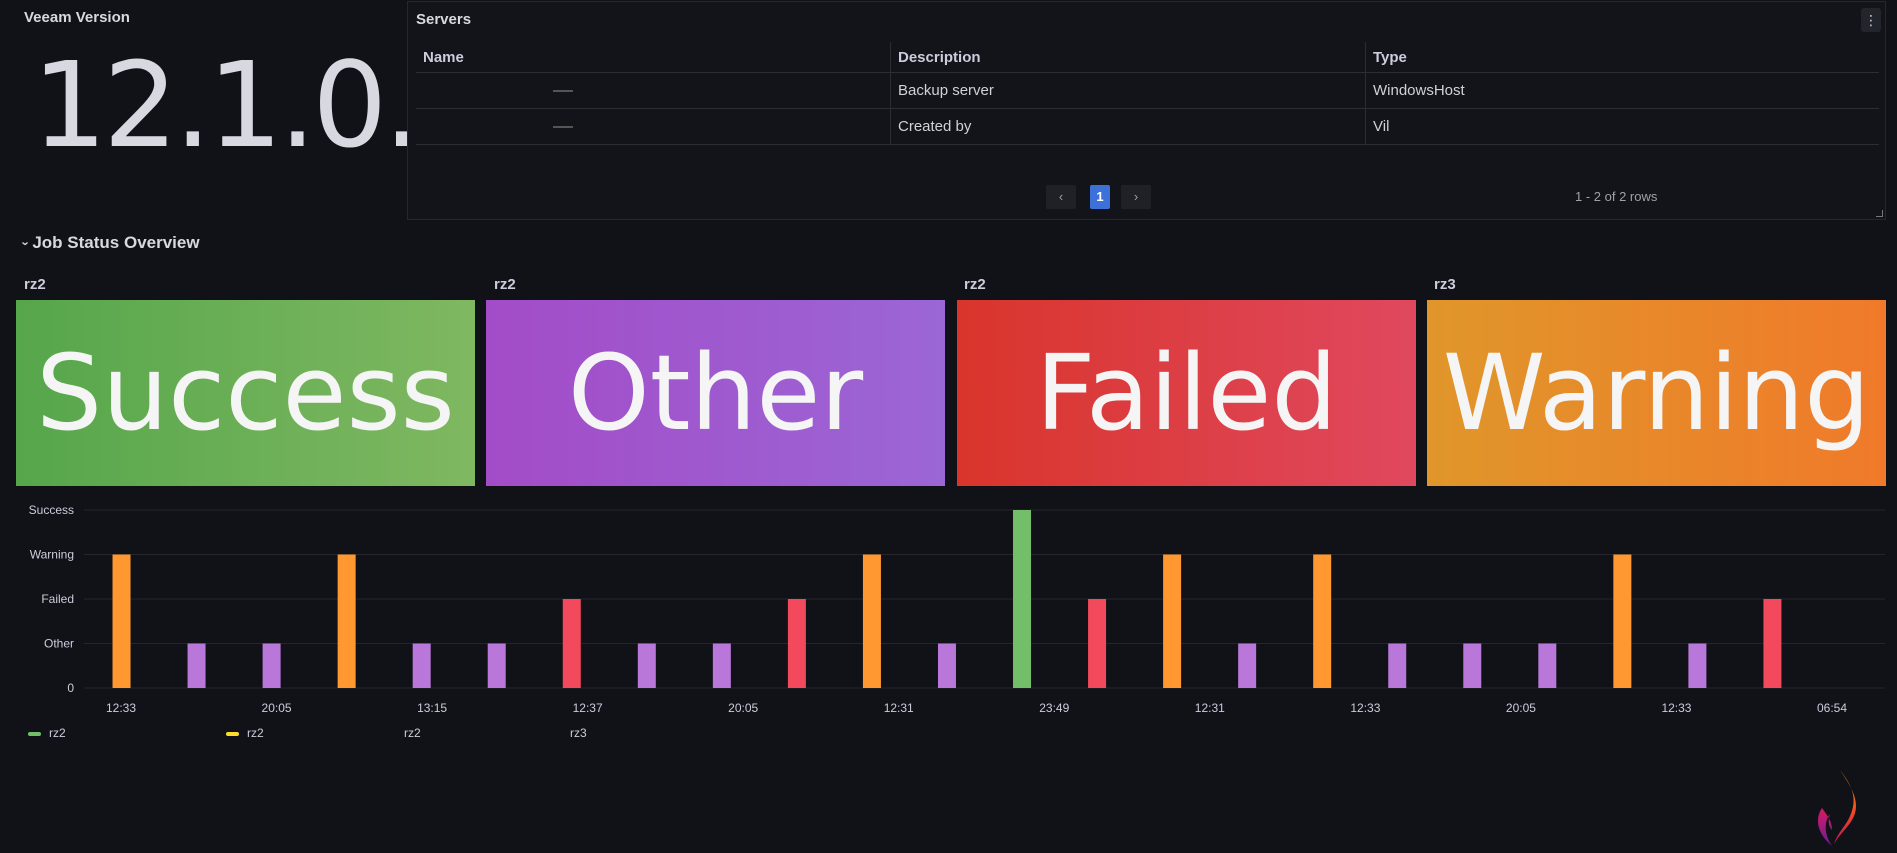  I want to click on y-tick-label: Failed, so click(57, 599).